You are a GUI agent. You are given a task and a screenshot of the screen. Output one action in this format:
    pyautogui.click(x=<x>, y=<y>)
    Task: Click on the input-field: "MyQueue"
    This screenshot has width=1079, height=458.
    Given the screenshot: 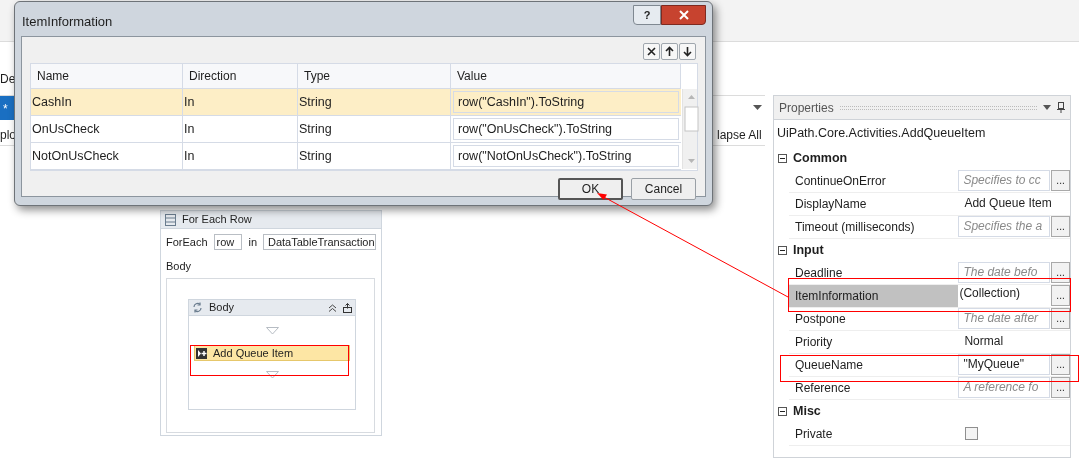 What is the action you would take?
    pyautogui.click(x=1004, y=364)
    